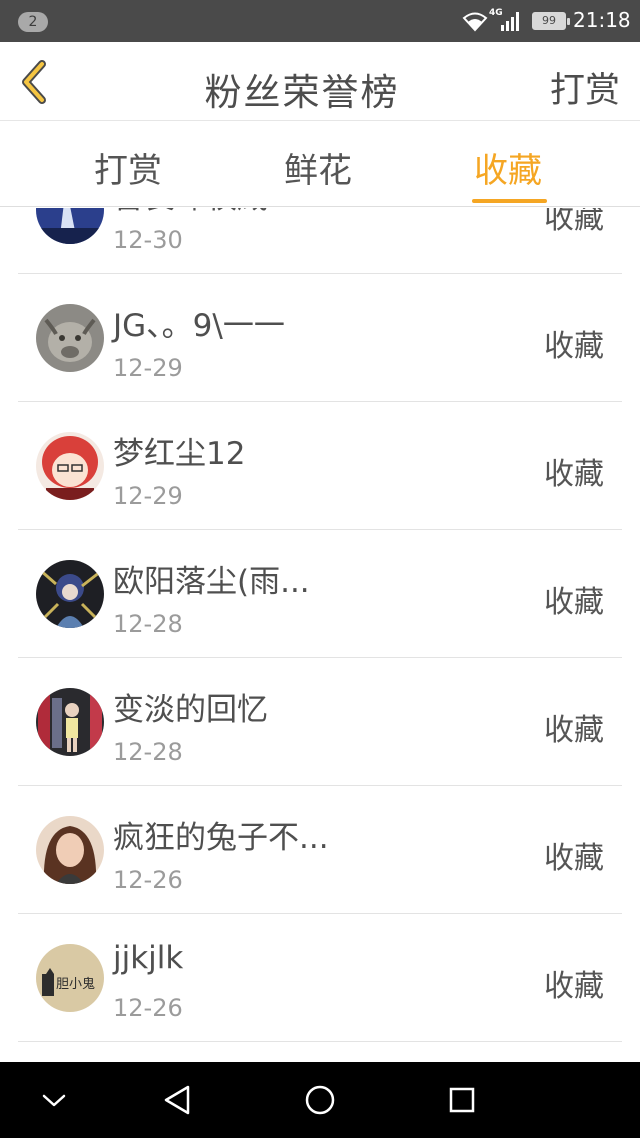 Image resolution: width=640 pixels, height=1138 pixels. I want to click on user-name: 梦红尘12, so click(179, 454).